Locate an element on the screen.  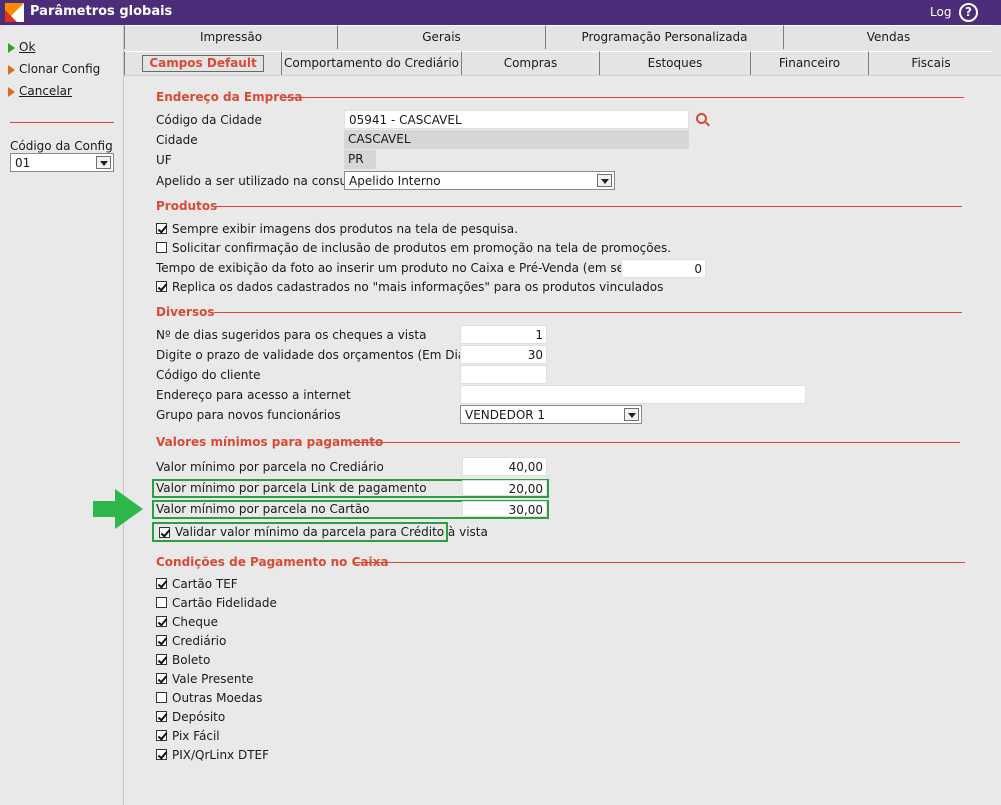
tab-fiscais: Fiscais is located at coordinates (930, 63).